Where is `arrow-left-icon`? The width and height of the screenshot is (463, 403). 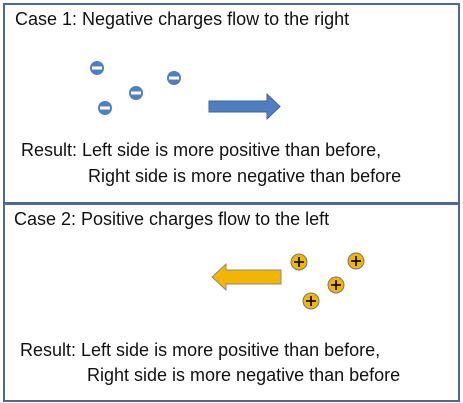 arrow-left-icon is located at coordinates (246, 277).